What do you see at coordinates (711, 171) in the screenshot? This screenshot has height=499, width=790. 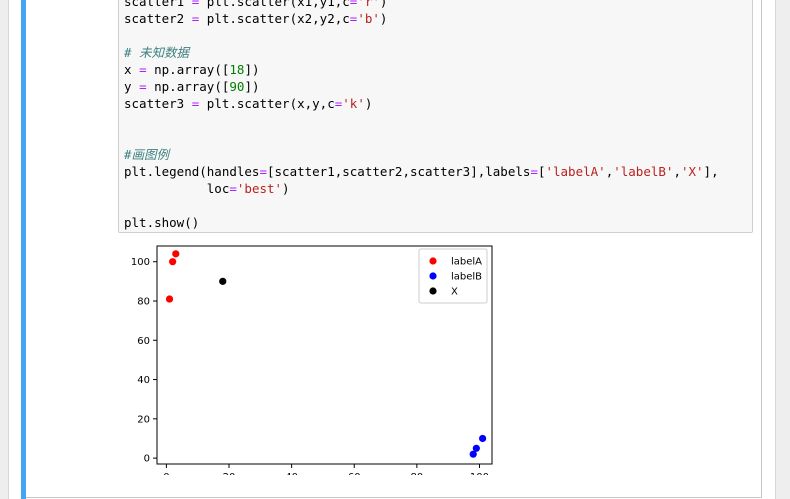 I see `code-token: ],` at bounding box center [711, 171].